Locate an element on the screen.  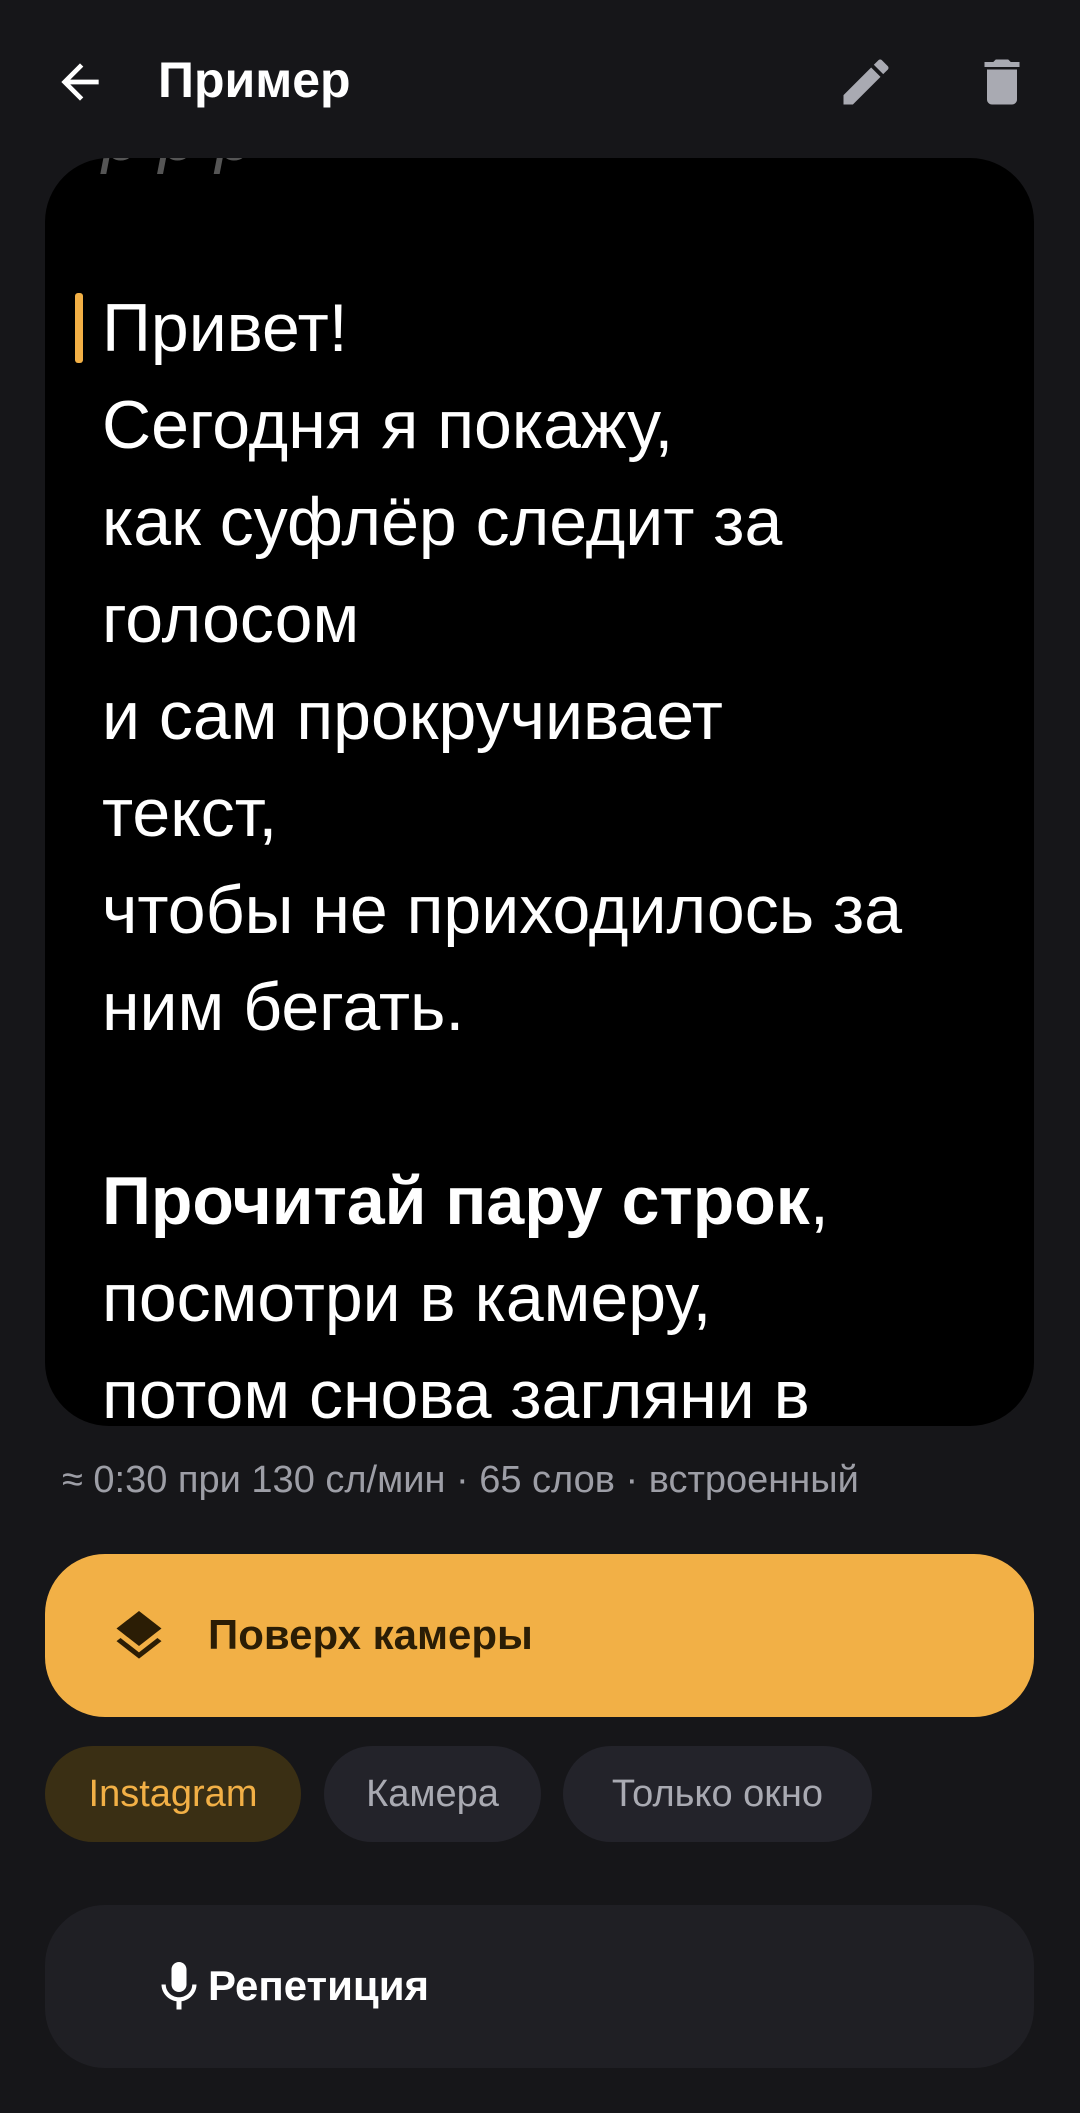
script-line: как суфлёр следит за is located at coordinates (442, 522).